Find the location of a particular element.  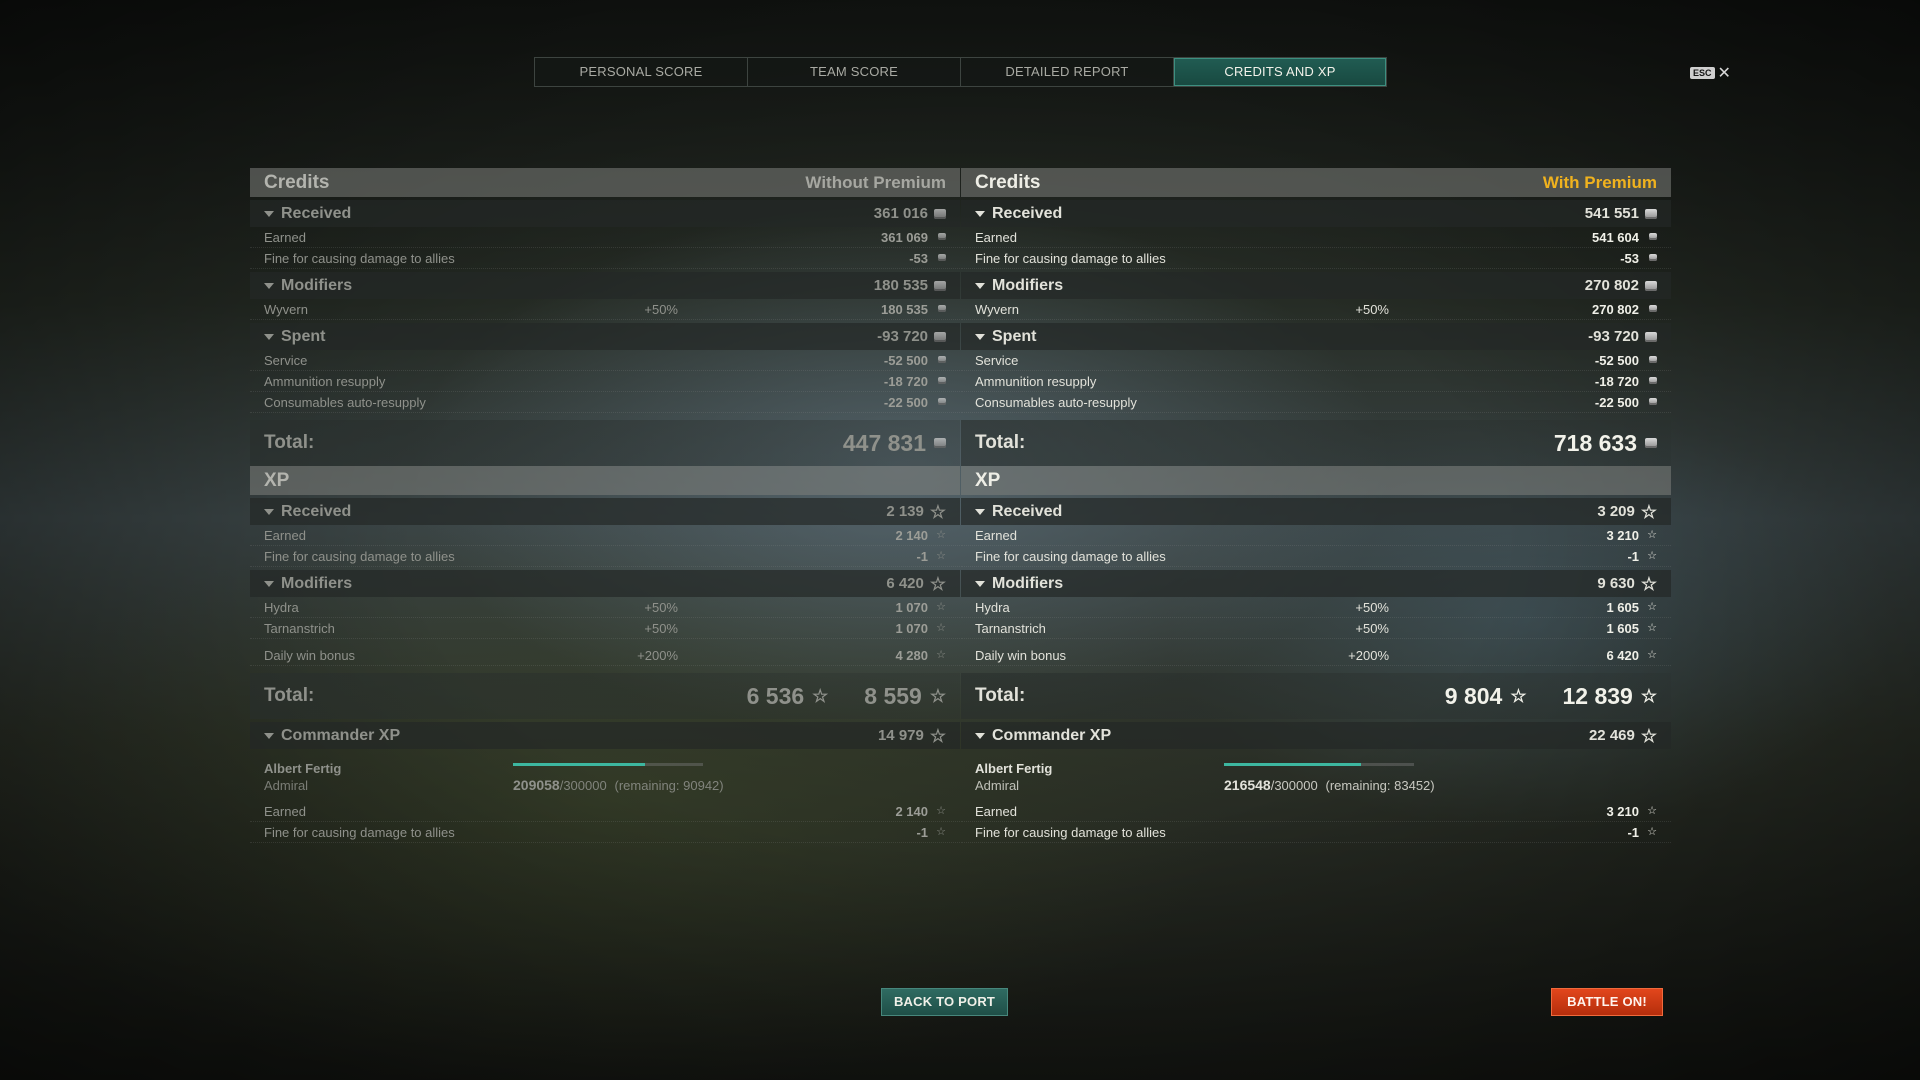

row-value: 4 280 is located at coordinates (911, 655).